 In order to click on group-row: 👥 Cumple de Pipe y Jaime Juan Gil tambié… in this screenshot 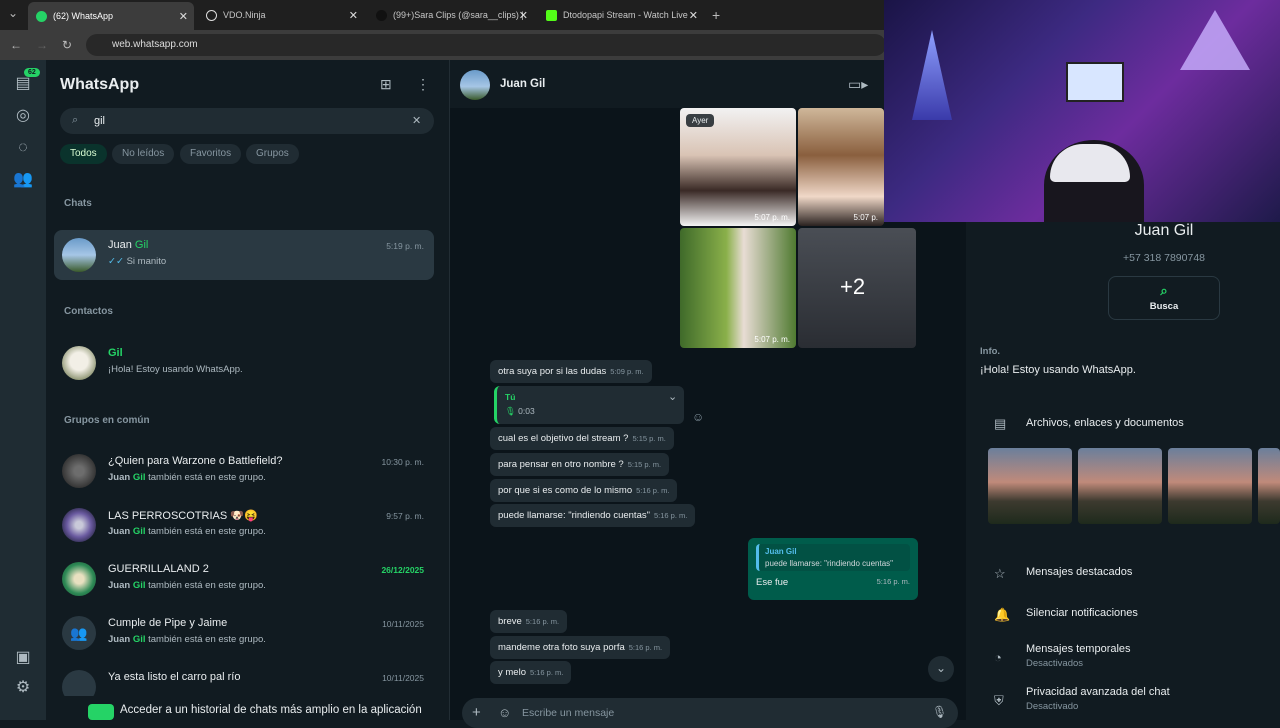, I will do `click(244, 633)`.